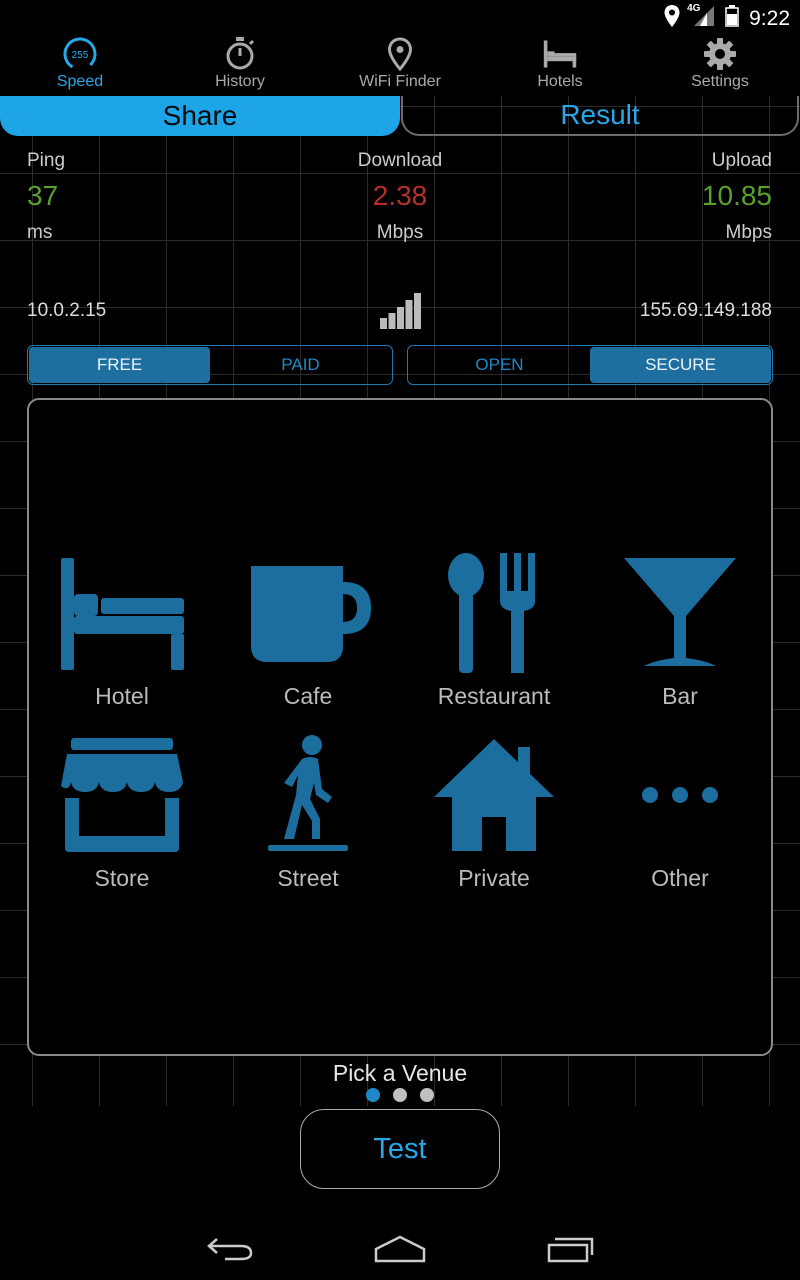 This screenshot has width=800, height=1280. I want to click on ip-row: 10.0.2.15 155.69.149.188, so click(400, 311).